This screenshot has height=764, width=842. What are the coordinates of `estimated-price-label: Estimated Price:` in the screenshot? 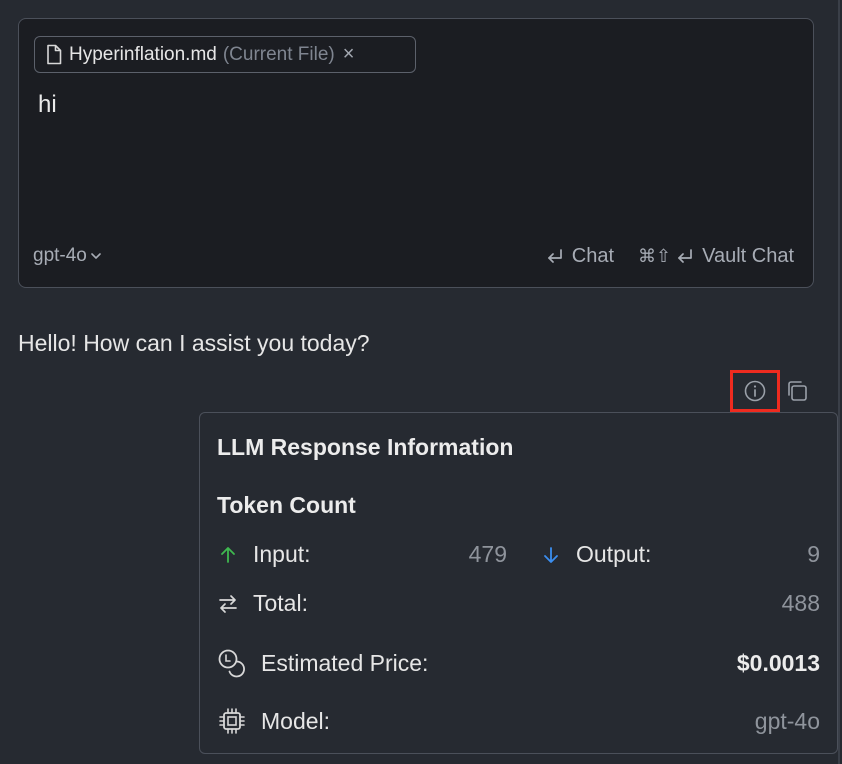 It's located at (345, 662).